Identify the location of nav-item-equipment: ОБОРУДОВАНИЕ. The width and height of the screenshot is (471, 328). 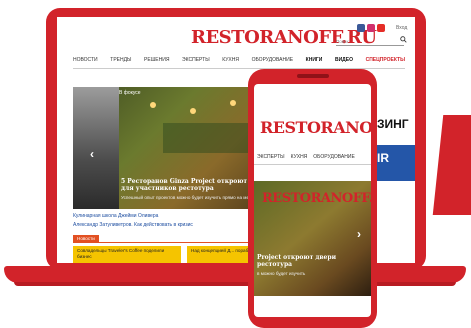
(273, 60).